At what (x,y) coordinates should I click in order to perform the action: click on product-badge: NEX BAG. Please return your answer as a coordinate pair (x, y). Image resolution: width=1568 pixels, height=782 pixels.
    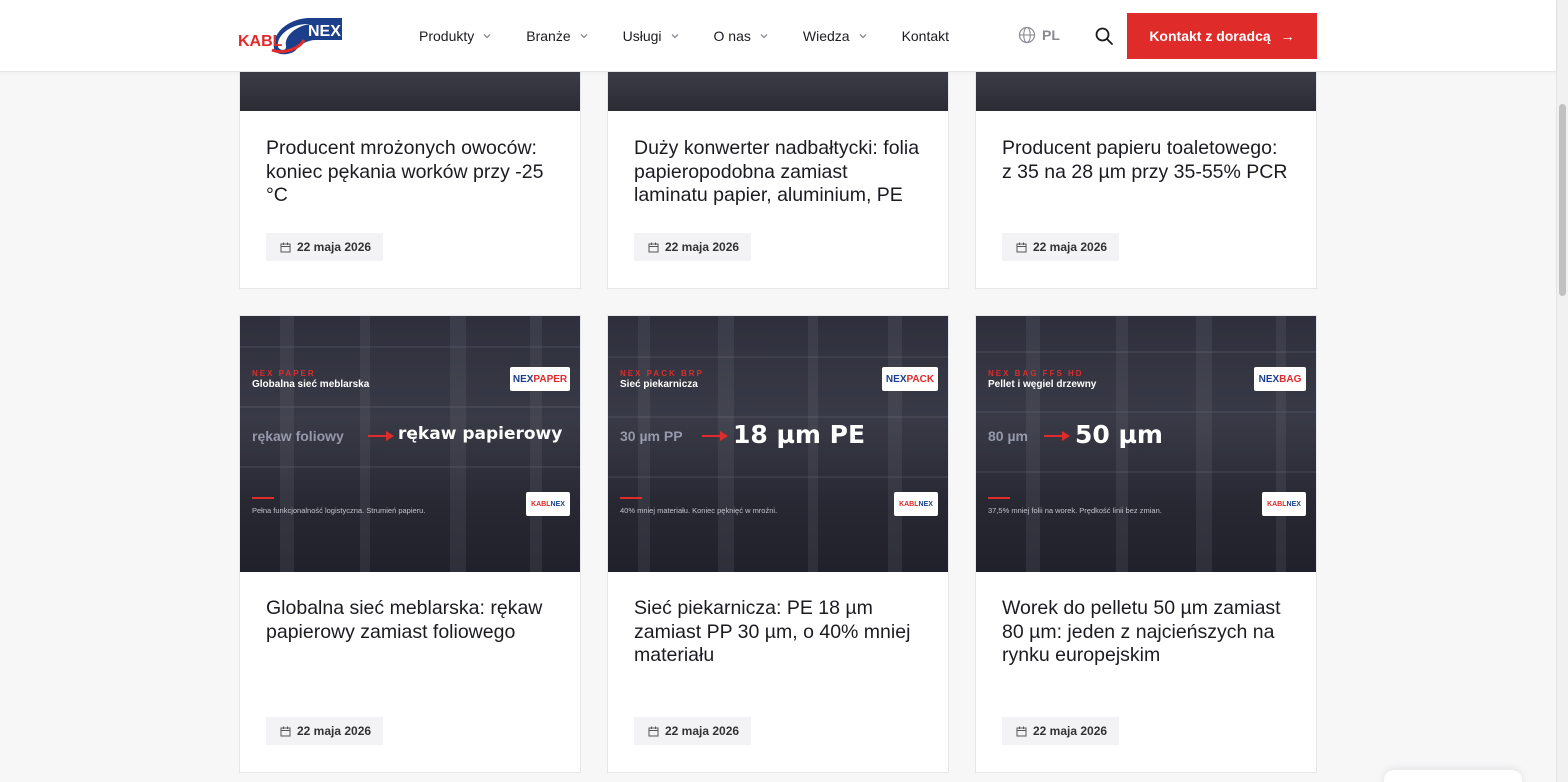
    Looking at the image, I should click on (1280, 379).